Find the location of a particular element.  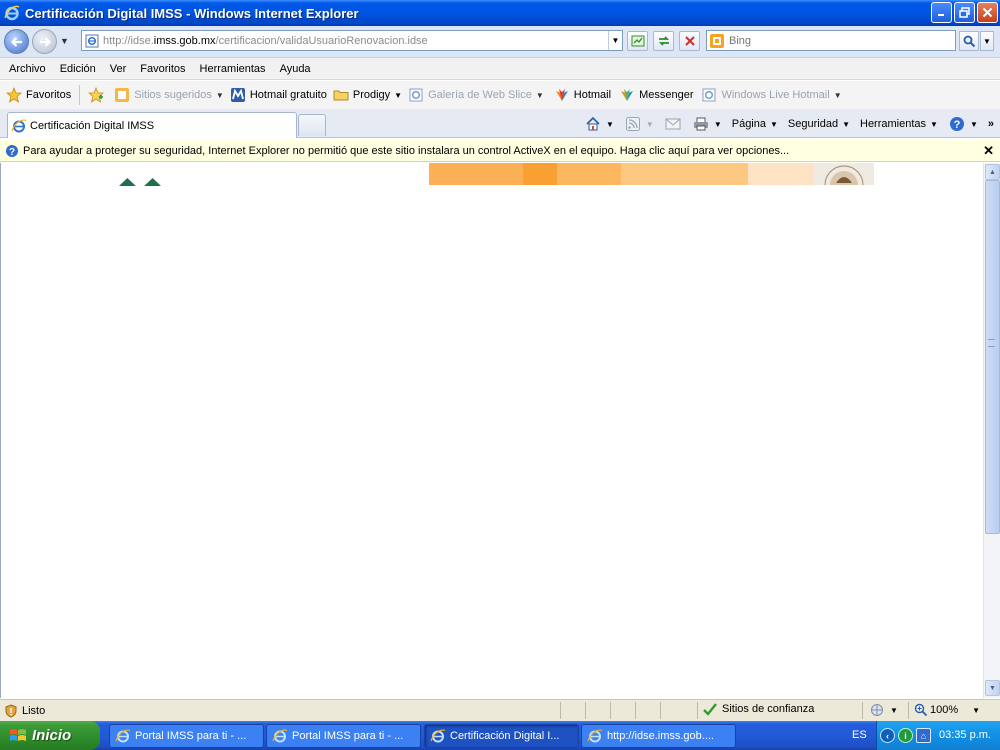

system-tray: ‹ i ⌂ 03:35 p.m. is located at coordinates (938, 735).